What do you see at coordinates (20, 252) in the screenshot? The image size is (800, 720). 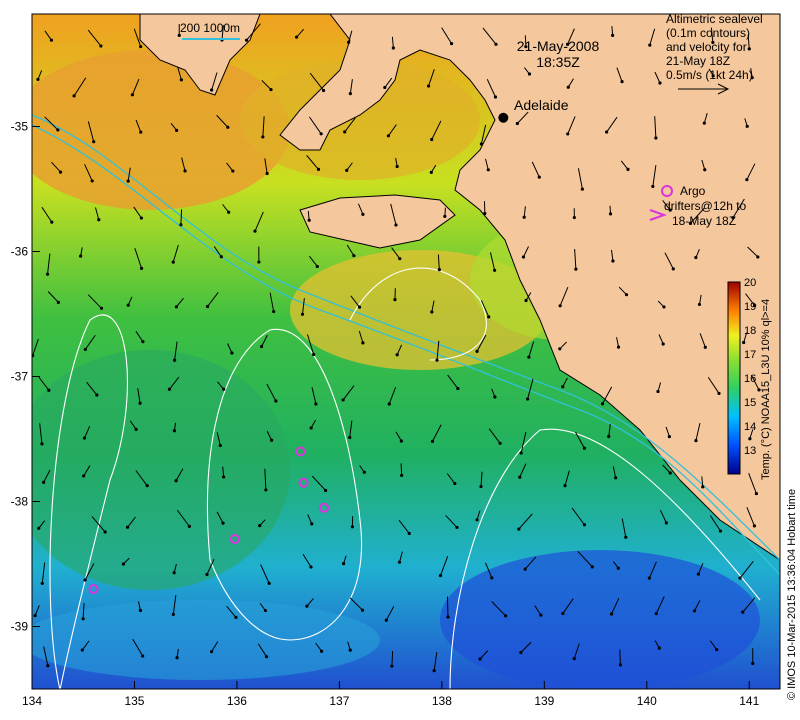 I see `lat-tick-label: -36` at bounding box center [20, 252].